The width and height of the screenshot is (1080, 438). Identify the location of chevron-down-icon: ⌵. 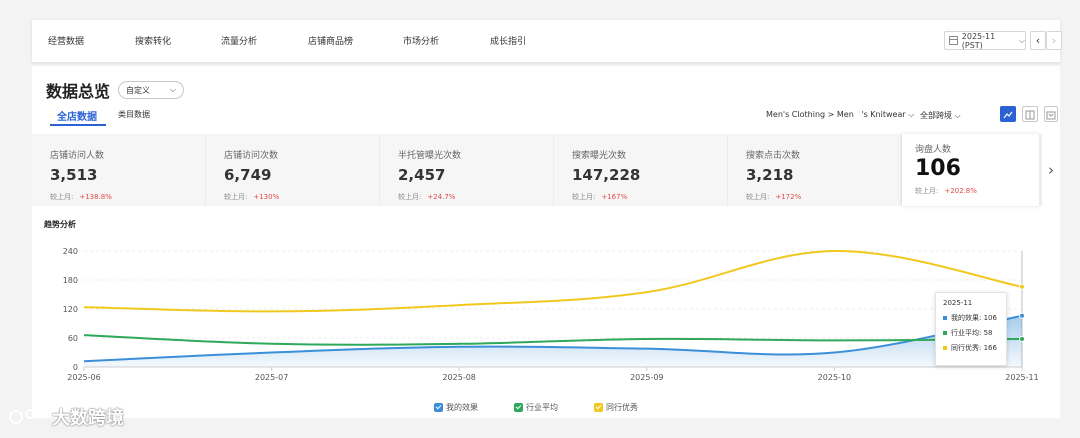
(1021, 40).